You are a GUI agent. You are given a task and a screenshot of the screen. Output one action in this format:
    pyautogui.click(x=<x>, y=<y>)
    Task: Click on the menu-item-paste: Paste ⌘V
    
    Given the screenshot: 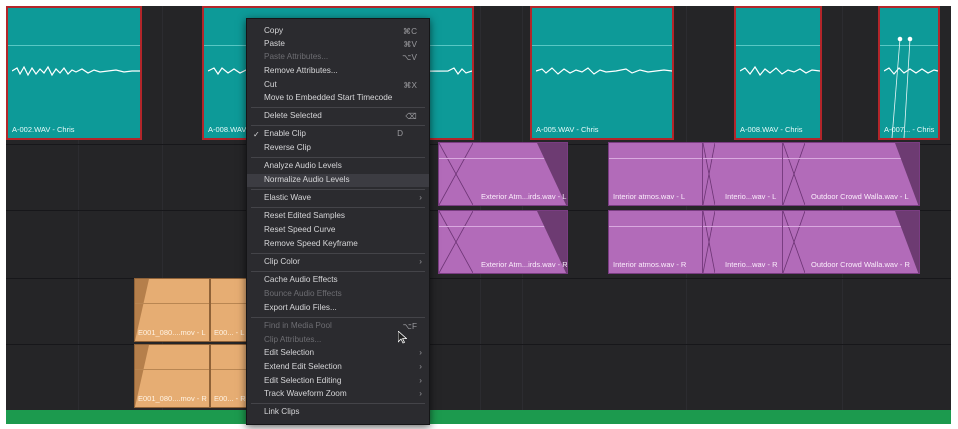 What is the action you would take?
    pyautogui.click(x=338, y=44)
    